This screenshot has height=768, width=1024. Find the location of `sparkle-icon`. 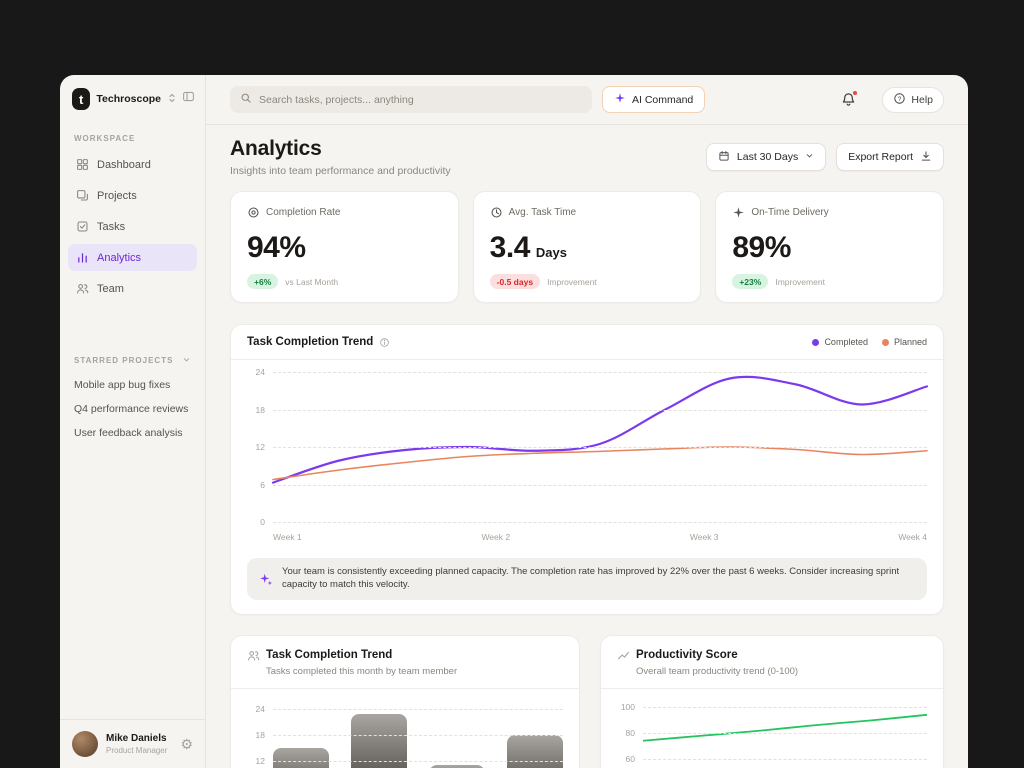

sparkle-icon is located at coordinates (738, 212).